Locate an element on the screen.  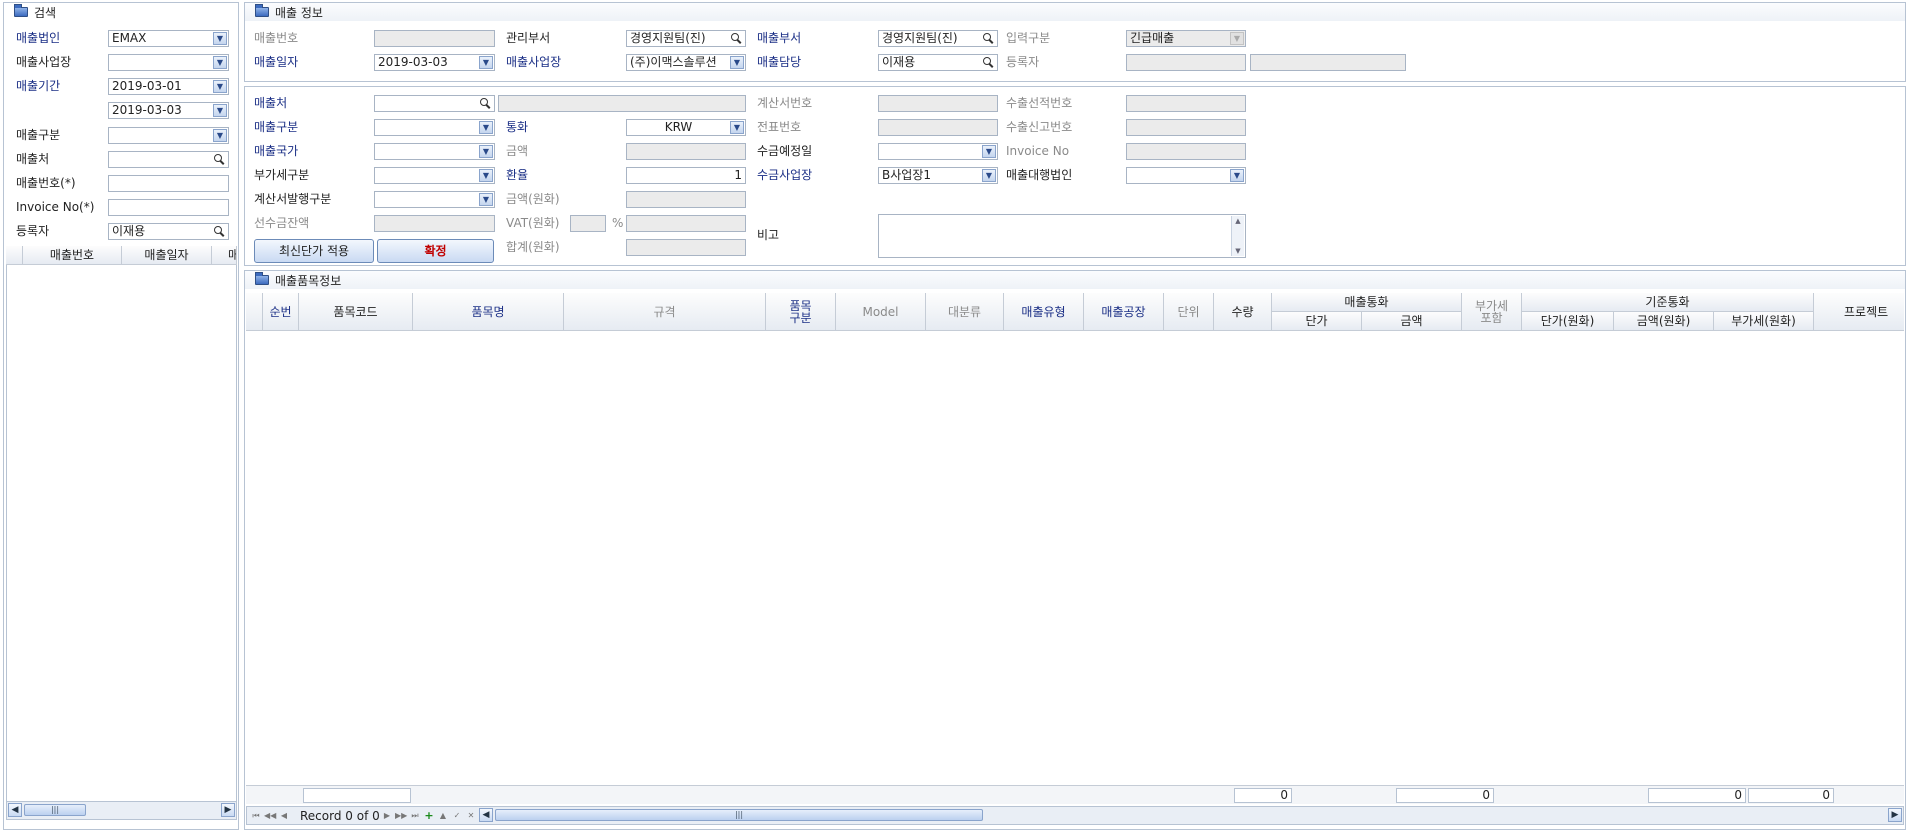
list-horizontal-scrollbar: ◀ ||| ▶ is located at coordinates (121, 810).